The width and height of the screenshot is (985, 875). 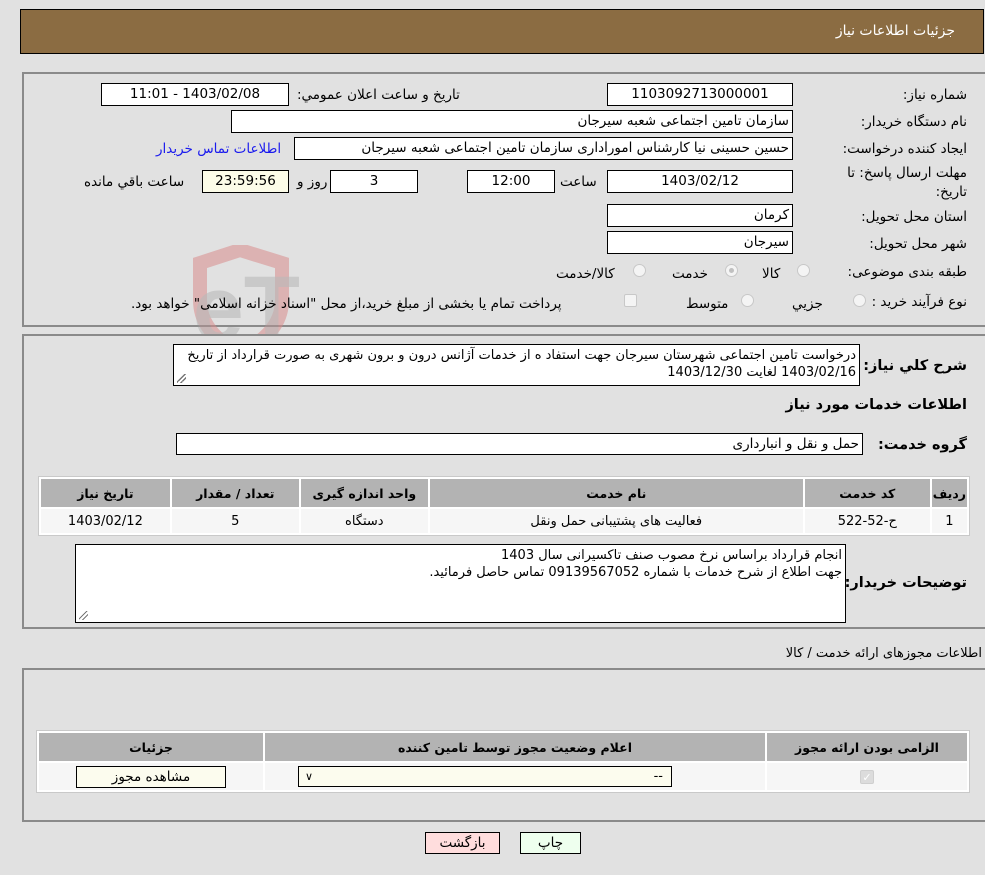 I want to click on buyer-org-field: سازمان تامین اجتماعی شعبه سیرجان, so click(x=512, y=121).